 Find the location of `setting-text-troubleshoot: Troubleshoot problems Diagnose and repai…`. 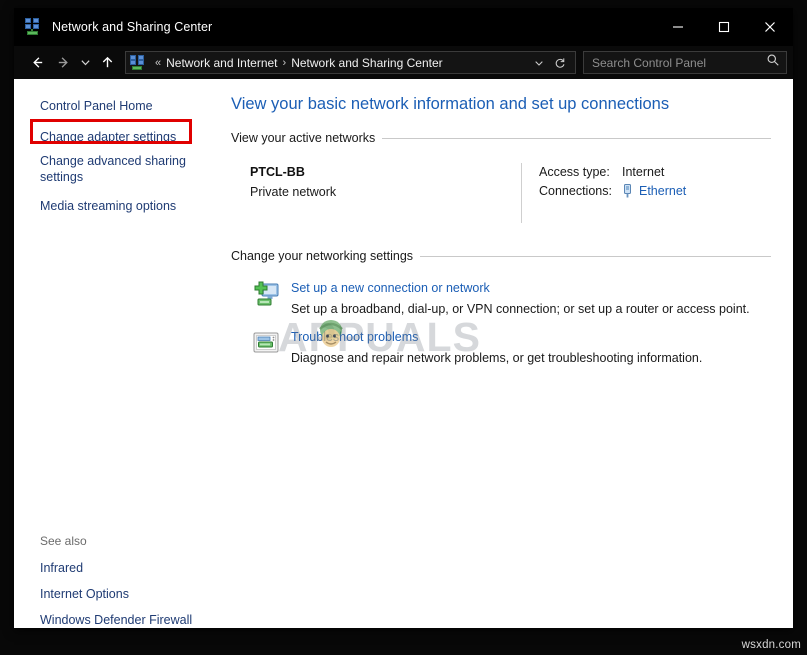

setting-text-troubleshoot: Troubleshoot problems Diagnose and repai… is located at coordinates (531, 347).